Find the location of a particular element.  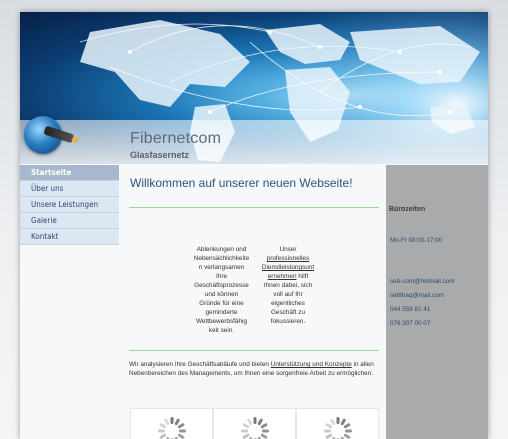

welcome-heading: Willkommen auf unserer neuen Webseite! is located at coordinates (241, 183).